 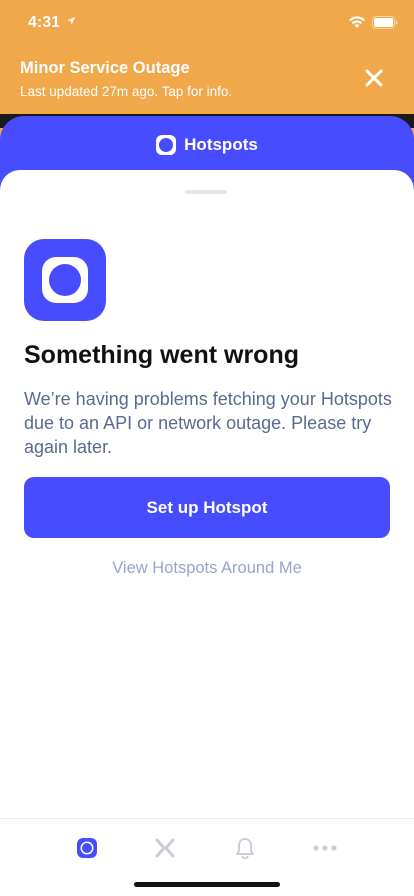 I want to click on bell-icon, so click(x=245, y=848).